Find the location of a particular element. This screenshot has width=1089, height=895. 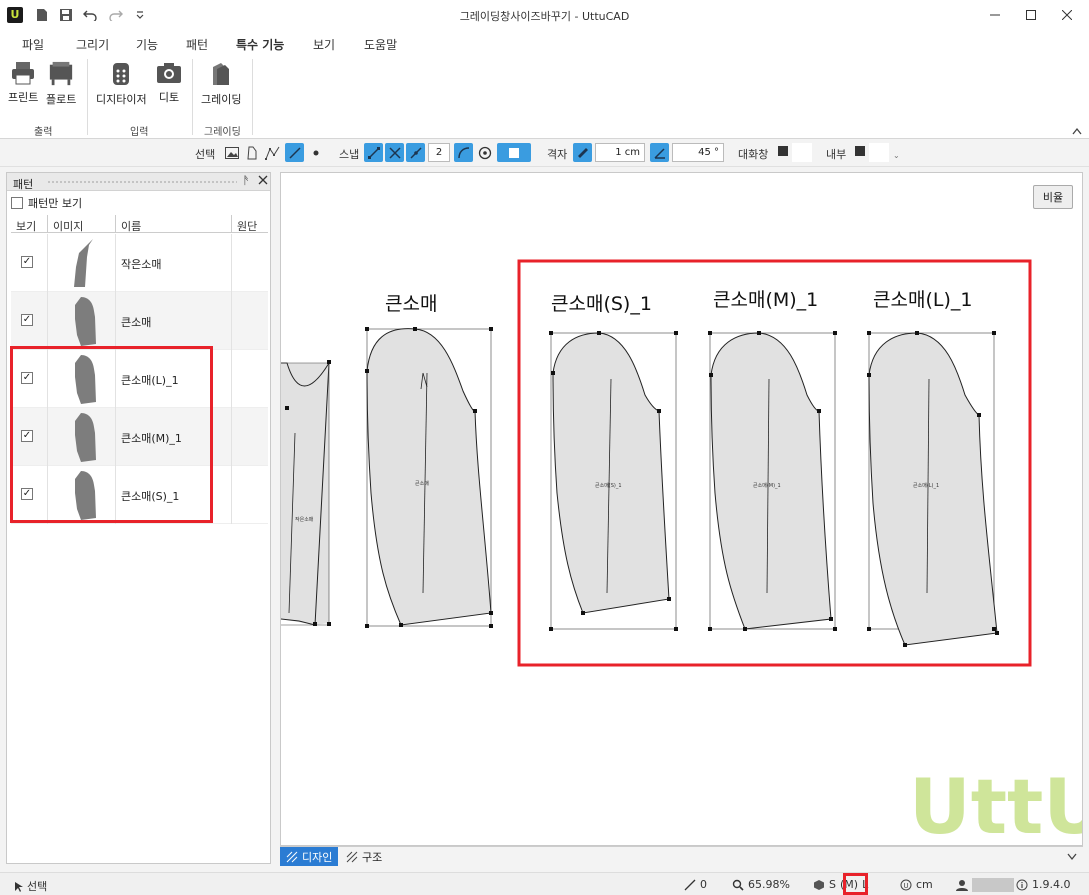

panel-header: 패턴 ᚫ is located at coordinates (138, 182).